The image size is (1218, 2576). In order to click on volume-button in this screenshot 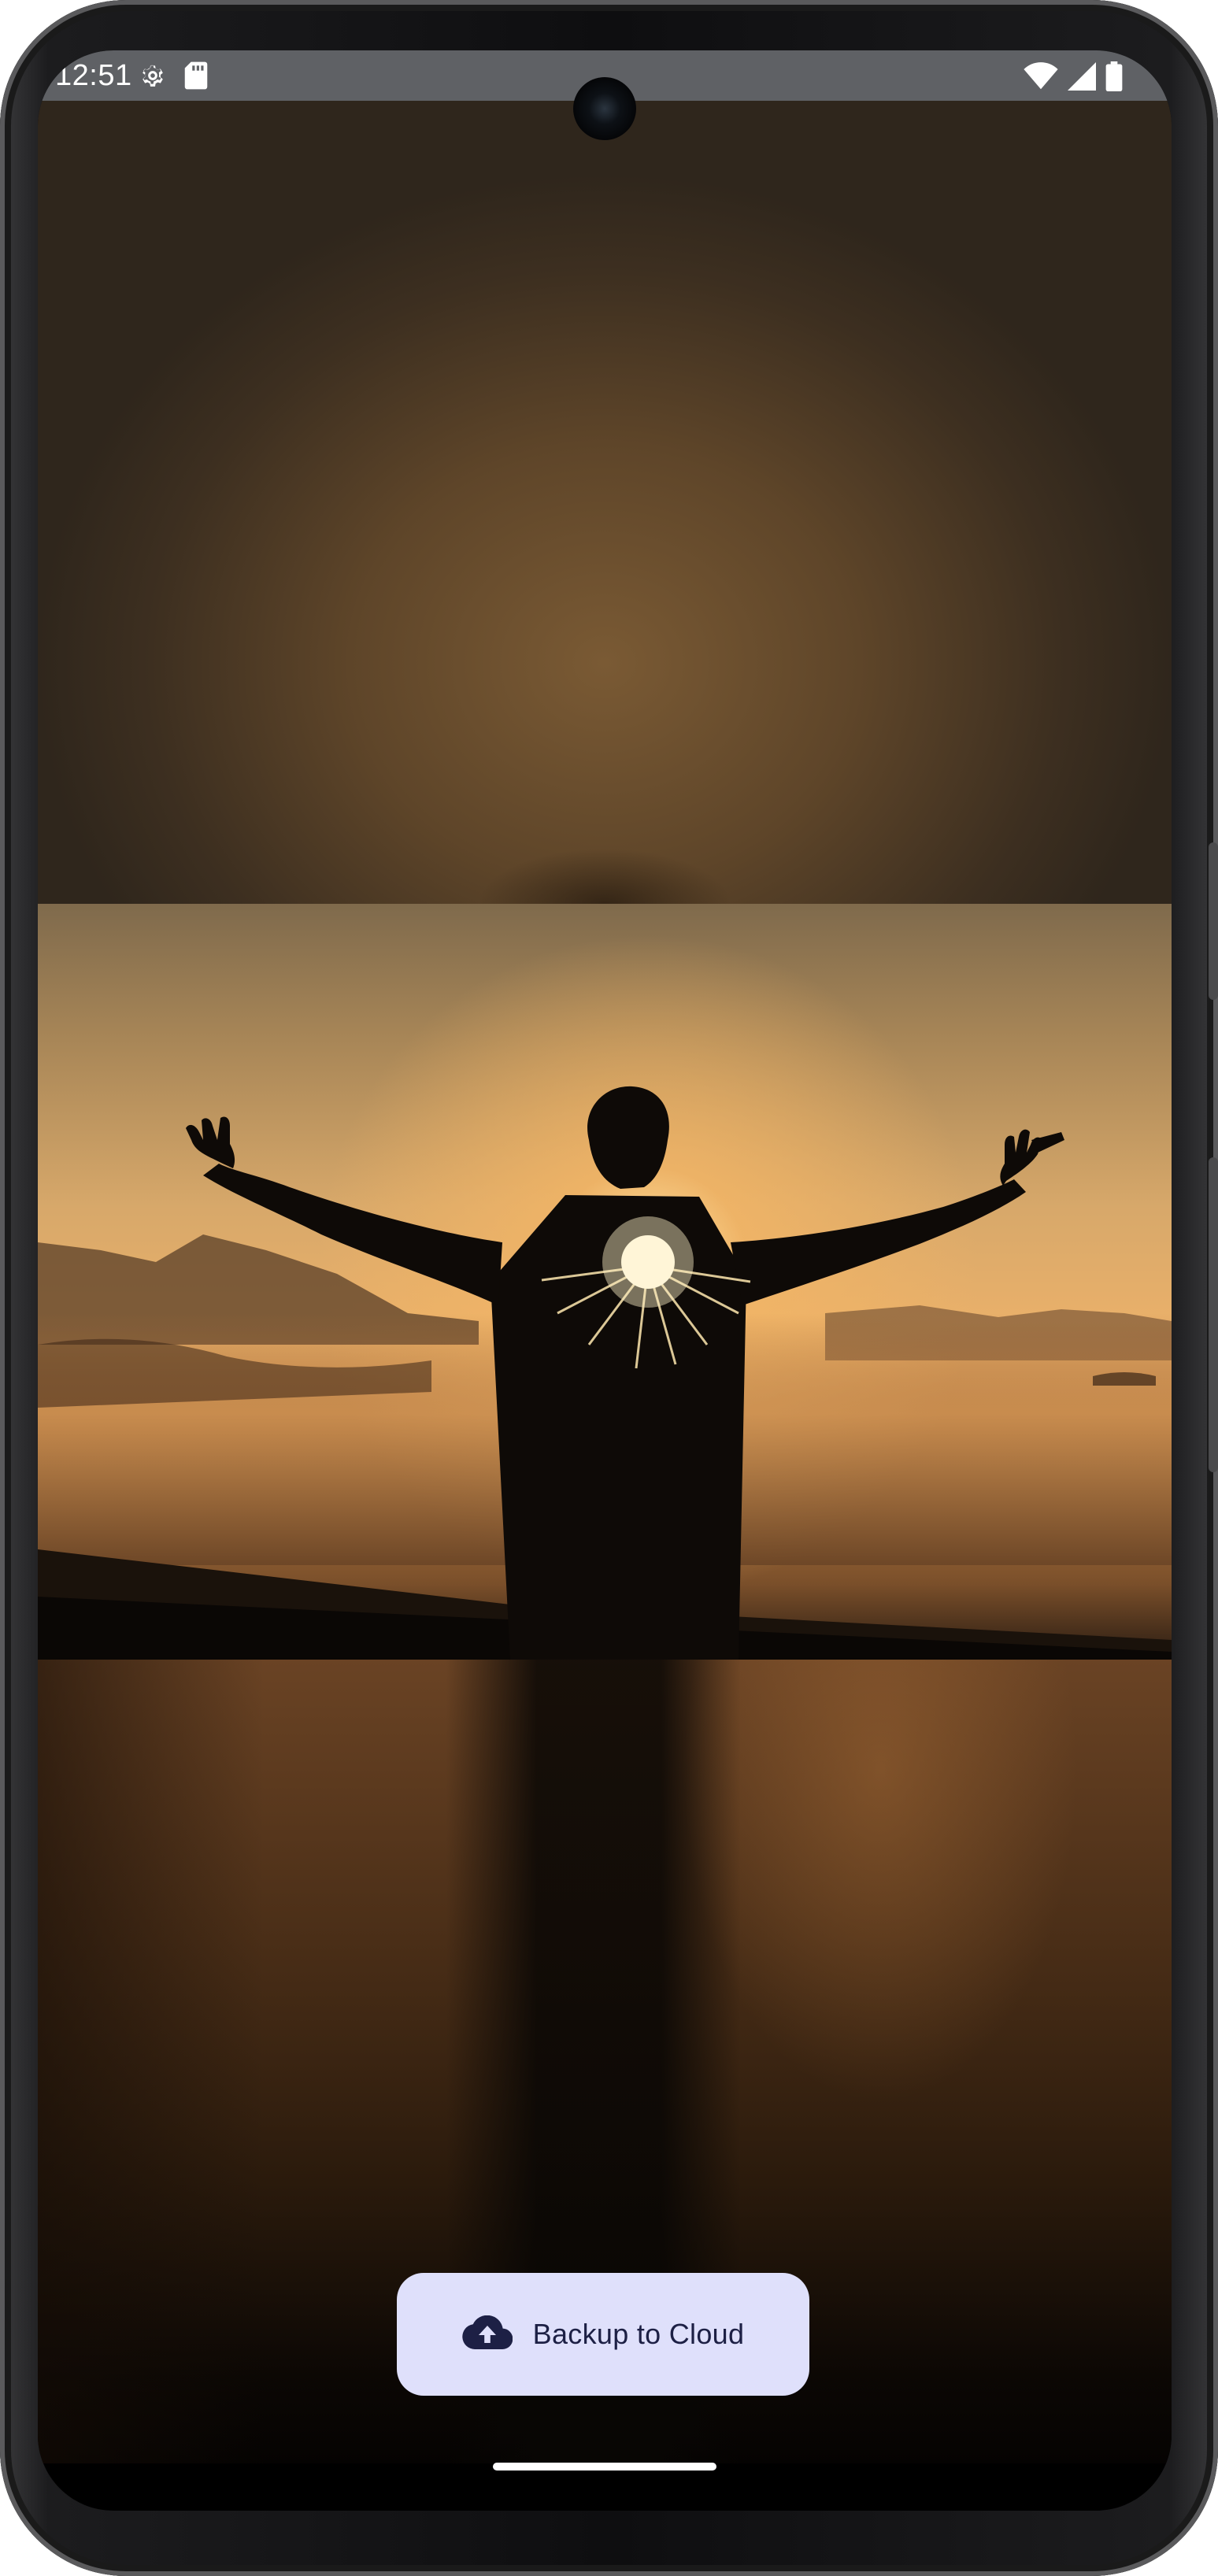, I will do `click(1213, 921)`.